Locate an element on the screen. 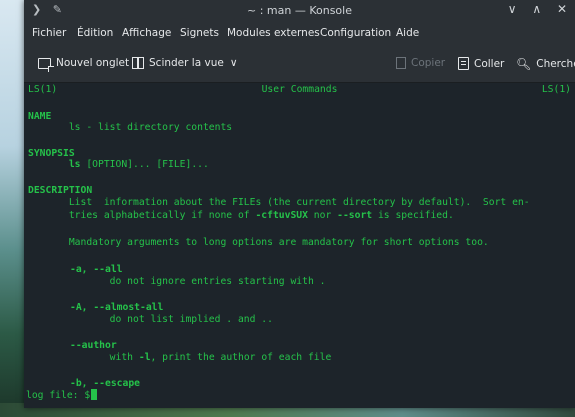 This screenshot has height=417, width=575. title-bar: ❯ ✎ ~ : man — Konsole ∨ ∧ ✕ is located at coordinates (299, 11).